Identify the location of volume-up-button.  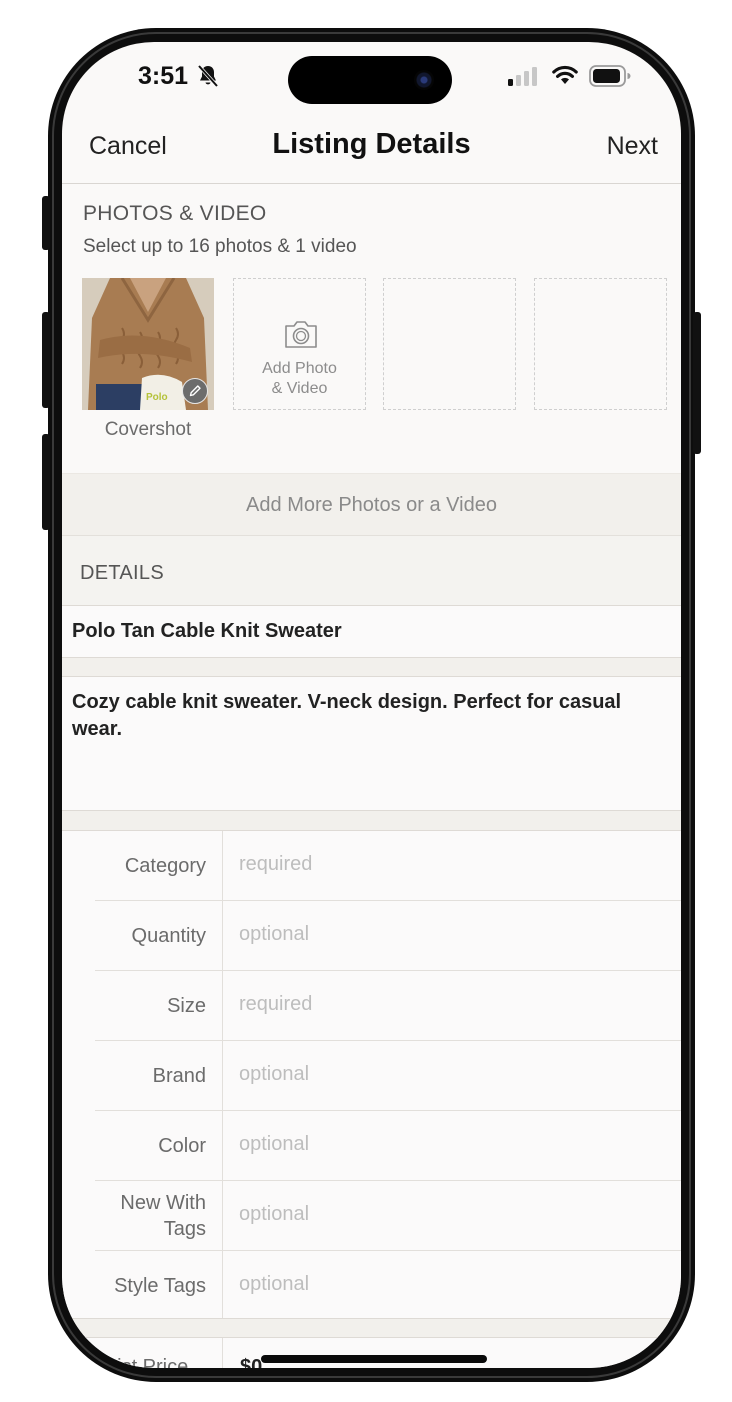
(46, 360).